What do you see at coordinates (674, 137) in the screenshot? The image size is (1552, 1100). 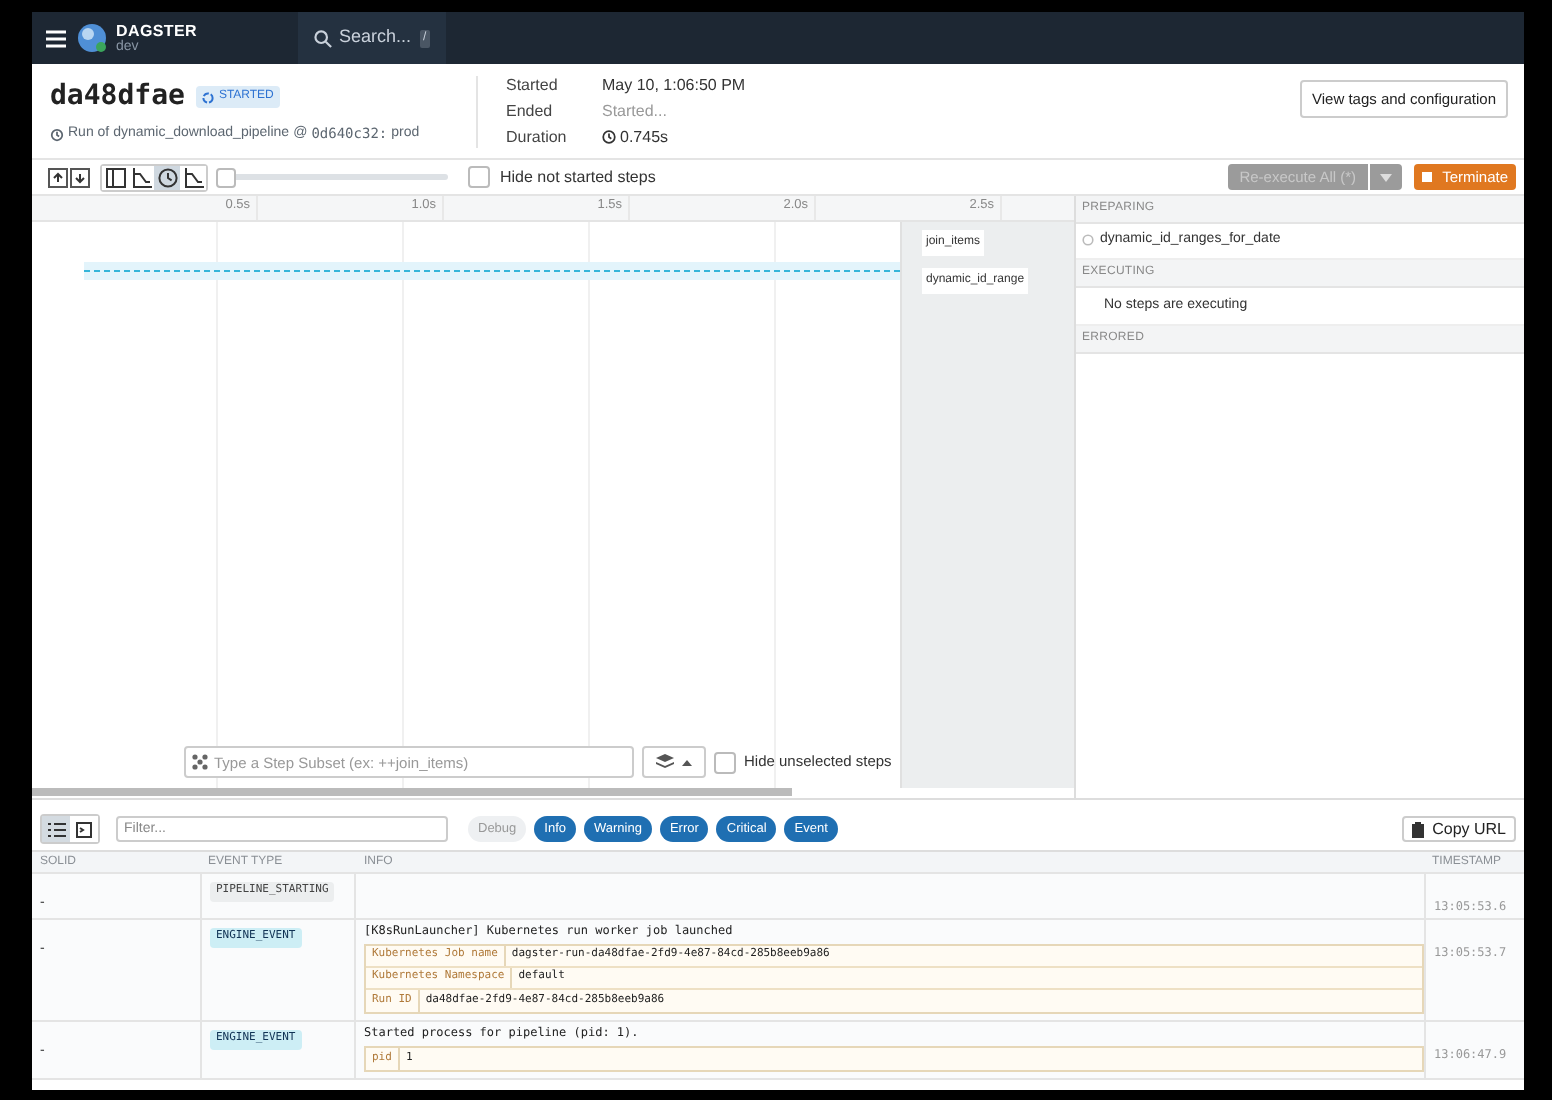 I see `time-value: 0.745s` at bounding box center [674, 137].